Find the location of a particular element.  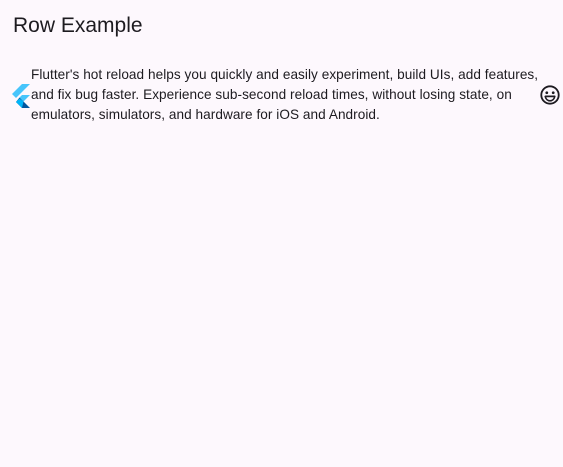

page-title: Row Example is located at coordinates (78, 25).